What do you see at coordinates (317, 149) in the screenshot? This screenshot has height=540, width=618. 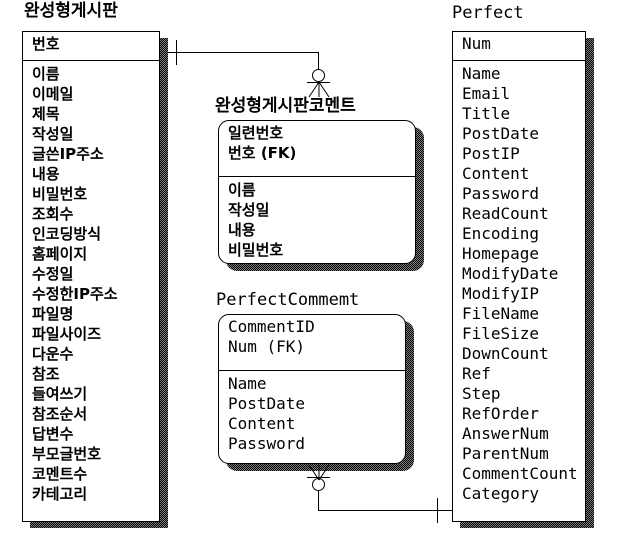 I see `entity-board-comment-kr-pk-section: 일련번호 번호 (FK)` at bounding box center [317, 149].